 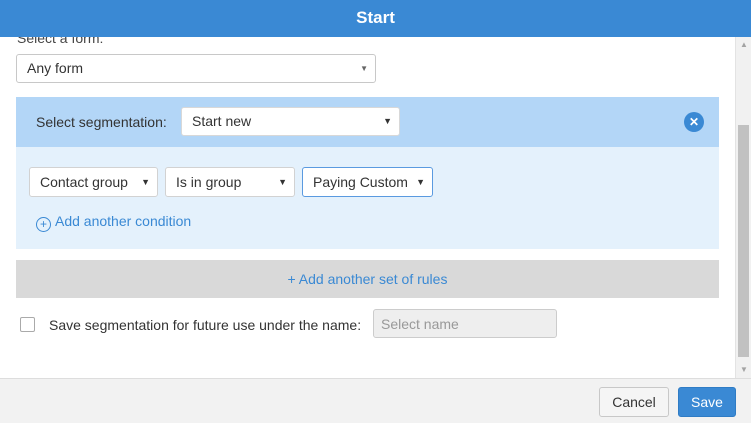 What do you see at coordinates (375, 18) in the screenshot?
I see `window-title: Start` at bounding box center [375, 18].